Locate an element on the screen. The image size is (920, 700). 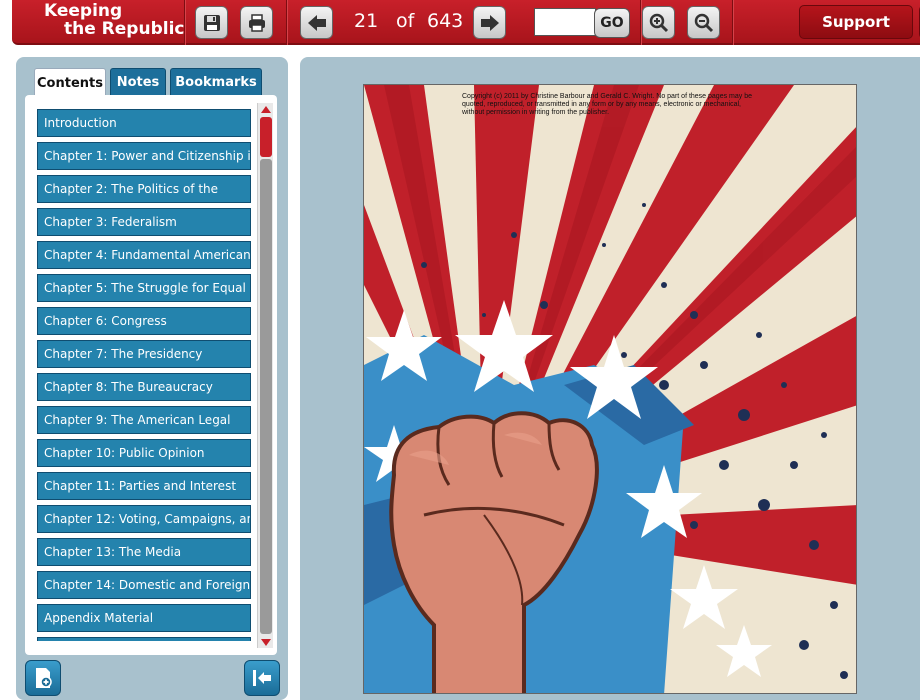
previous-page-button is located at coordinates (316, 22).